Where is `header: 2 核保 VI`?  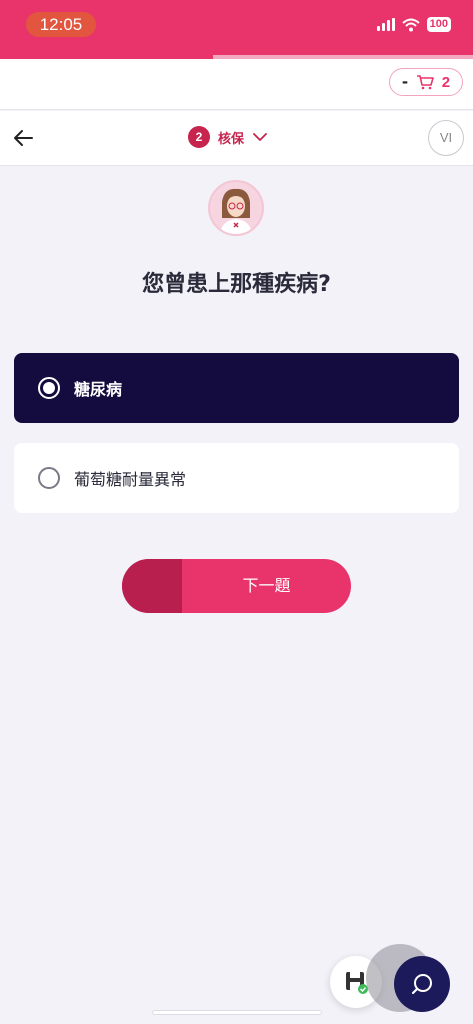
header: 2 核保 VI is located at coordinates (236, 138).